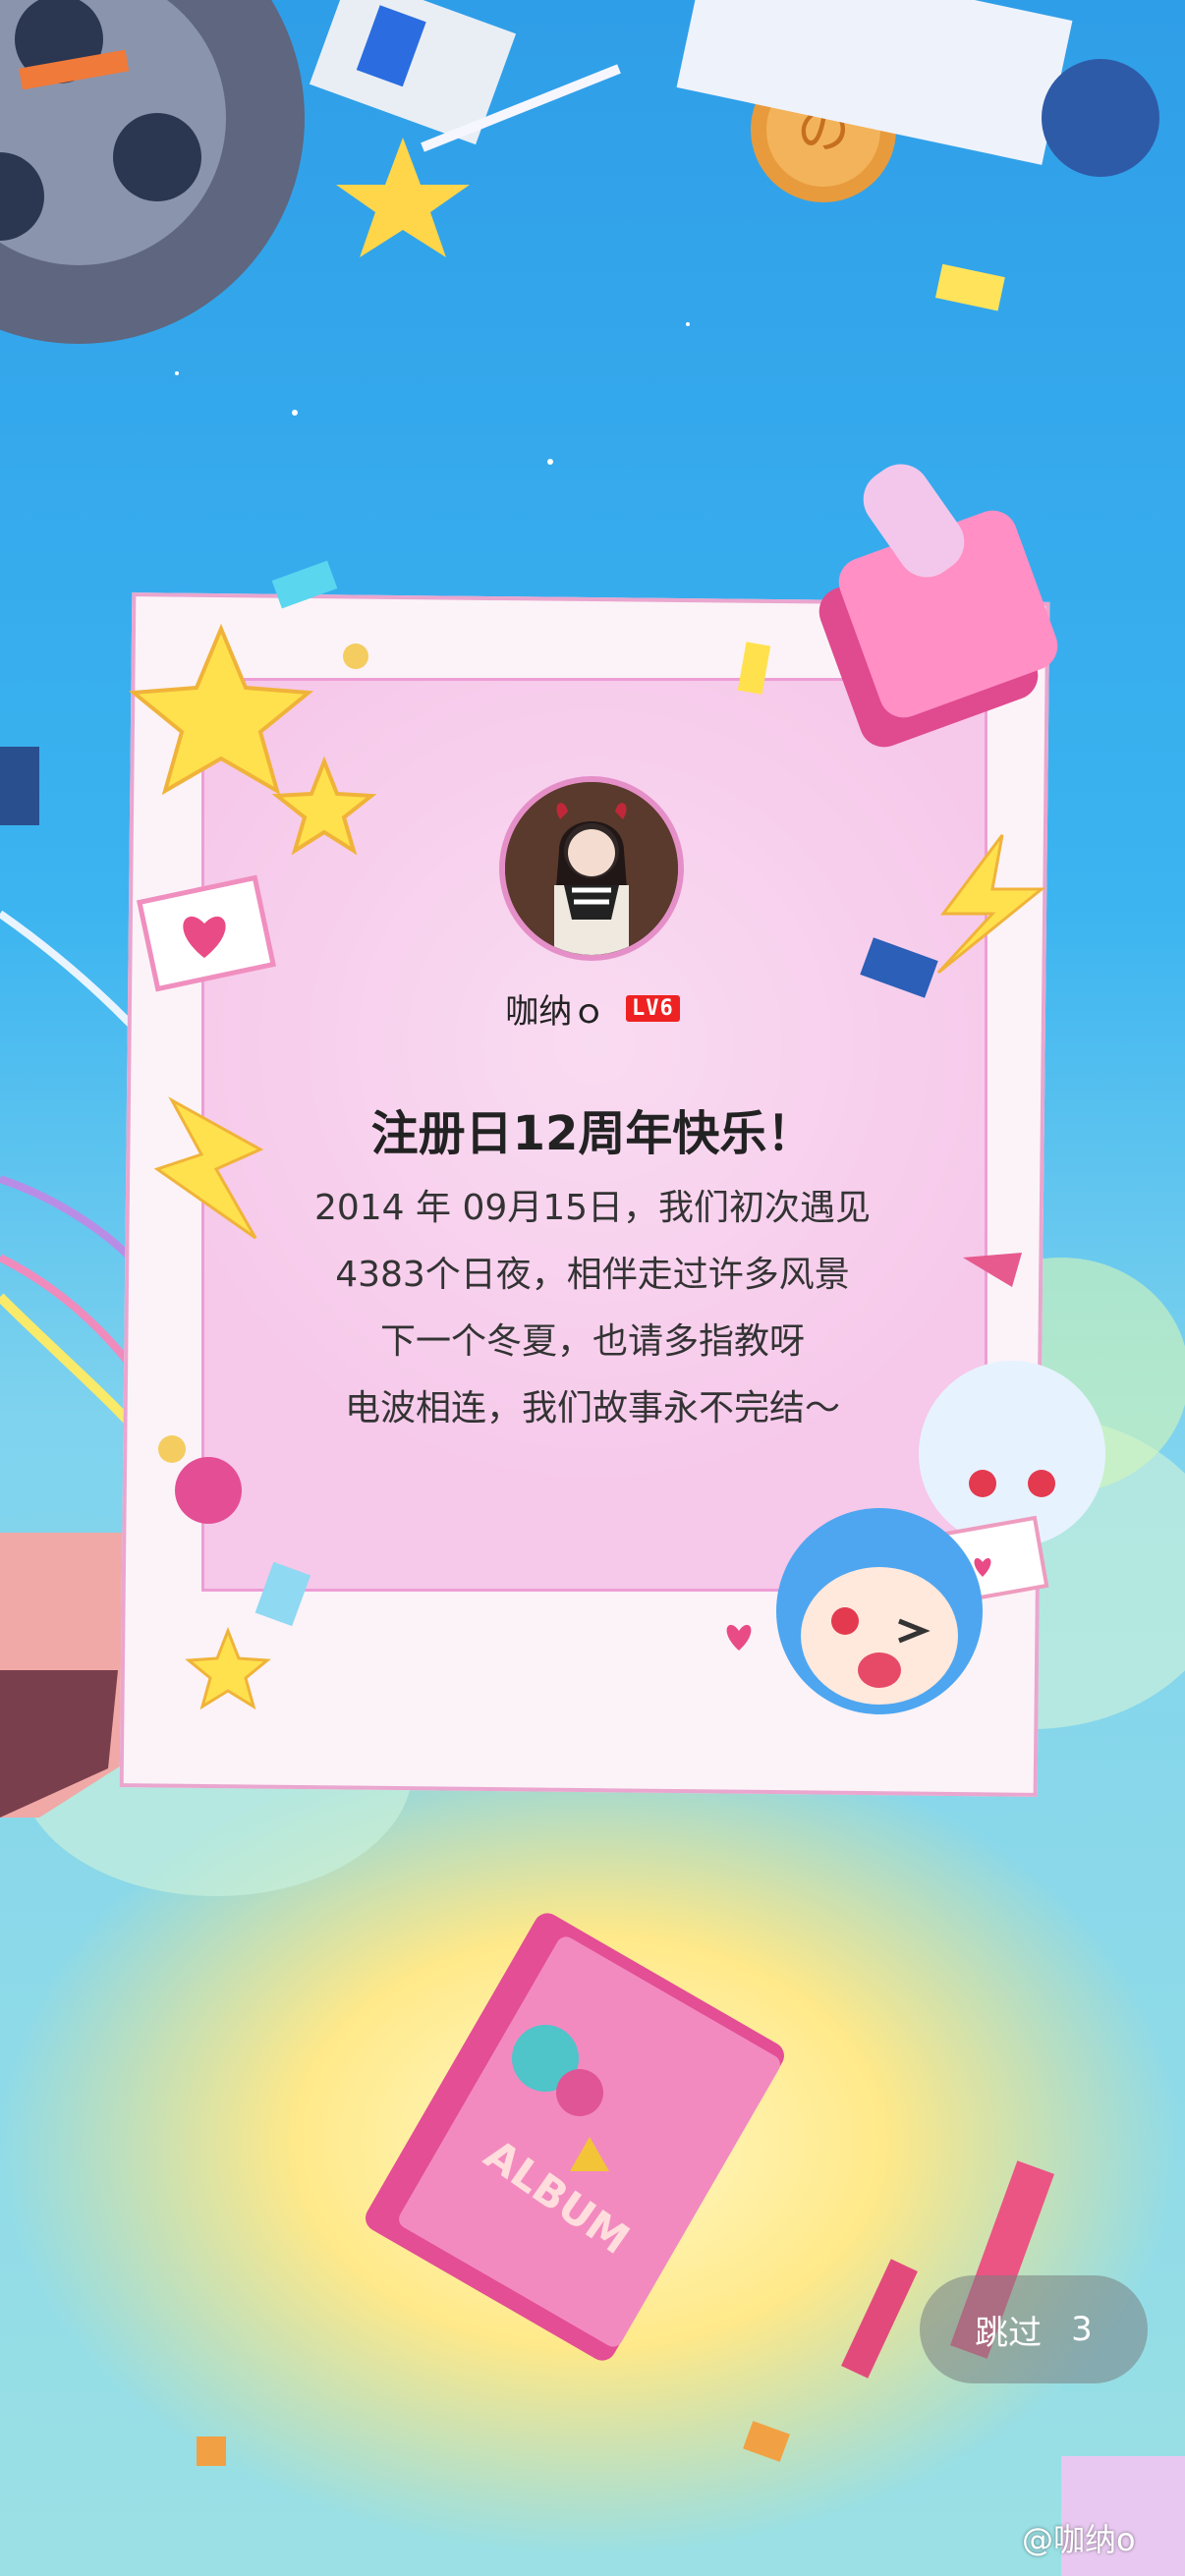 This screenshot has height=2576, width=1185. I want to click on watermark: @咖纳o, so click(1079, 2539).